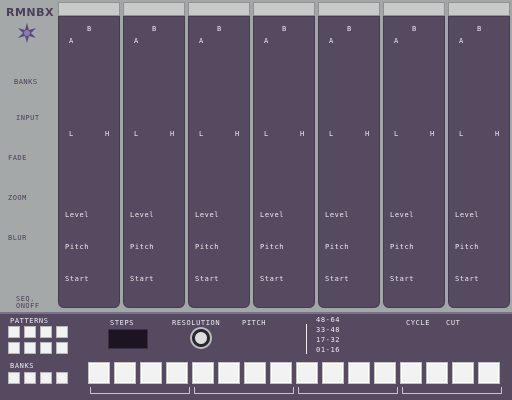  What do you see at coordinates (201, 338) in the screenshot?
I see `resolution-knob` at bounding box center [201, 338].